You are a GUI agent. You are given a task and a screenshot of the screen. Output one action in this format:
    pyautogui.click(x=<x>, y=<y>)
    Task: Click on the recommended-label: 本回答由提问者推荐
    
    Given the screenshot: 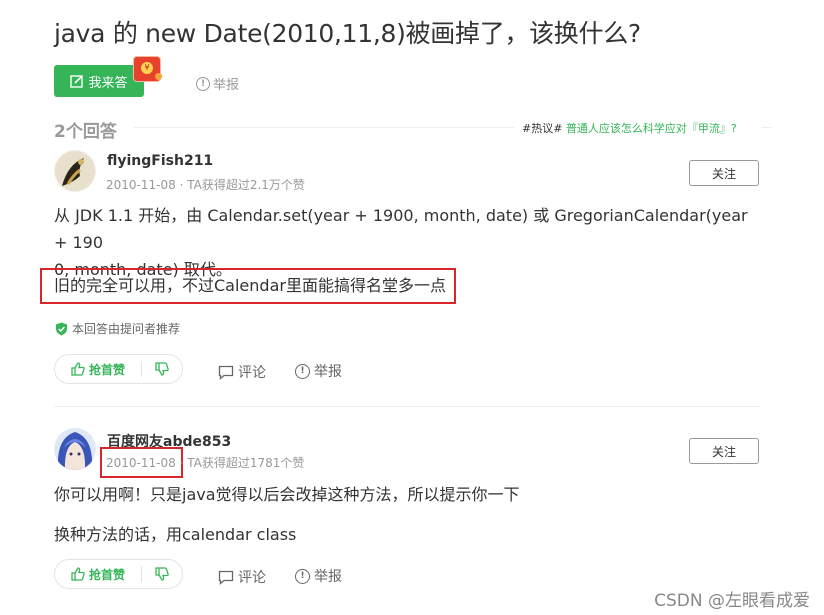 What is the action you would take?
    pyautogui.click(x=126, y=329)
    